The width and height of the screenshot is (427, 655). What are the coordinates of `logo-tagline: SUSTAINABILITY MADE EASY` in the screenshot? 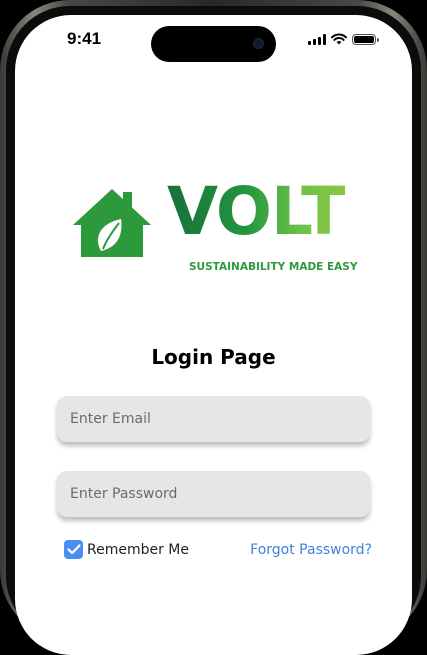 It's located at (273, 267).